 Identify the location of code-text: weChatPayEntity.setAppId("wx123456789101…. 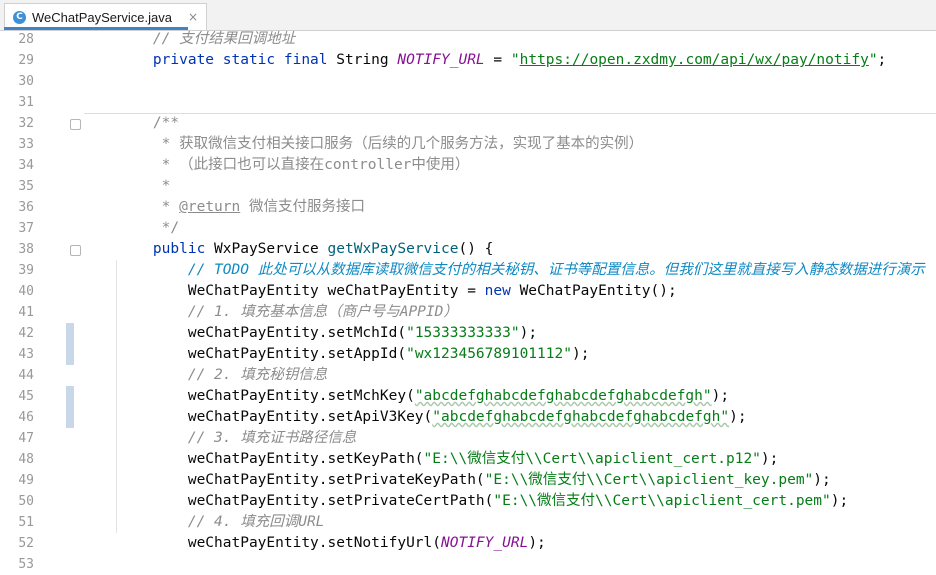
(354, 354).